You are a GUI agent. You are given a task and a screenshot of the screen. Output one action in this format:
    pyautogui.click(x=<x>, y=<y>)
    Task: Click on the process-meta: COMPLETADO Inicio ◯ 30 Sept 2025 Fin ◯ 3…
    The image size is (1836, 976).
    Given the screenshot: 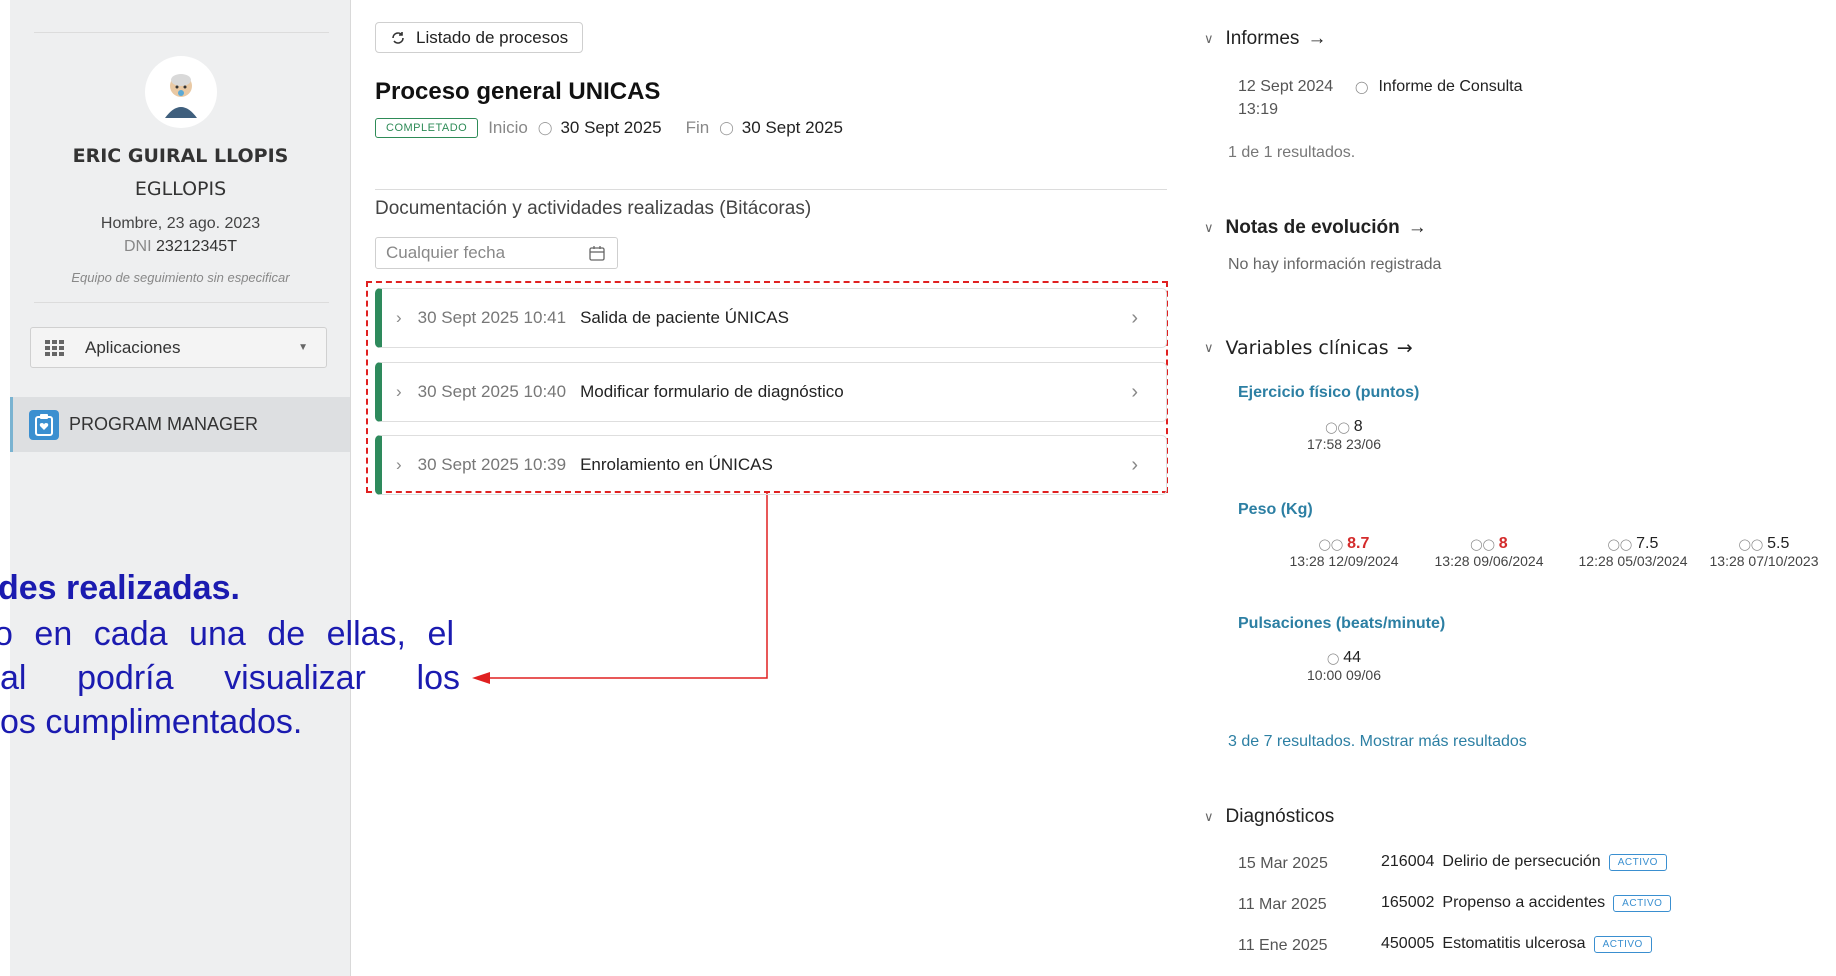 What is the action you would take?
    pyautogui.click(x=609, y=128)
    